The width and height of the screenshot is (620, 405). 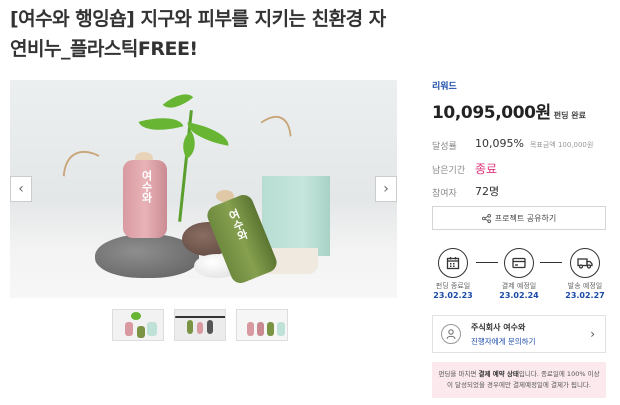 I want to click on calendar-icon, so click(x=453, y=263).